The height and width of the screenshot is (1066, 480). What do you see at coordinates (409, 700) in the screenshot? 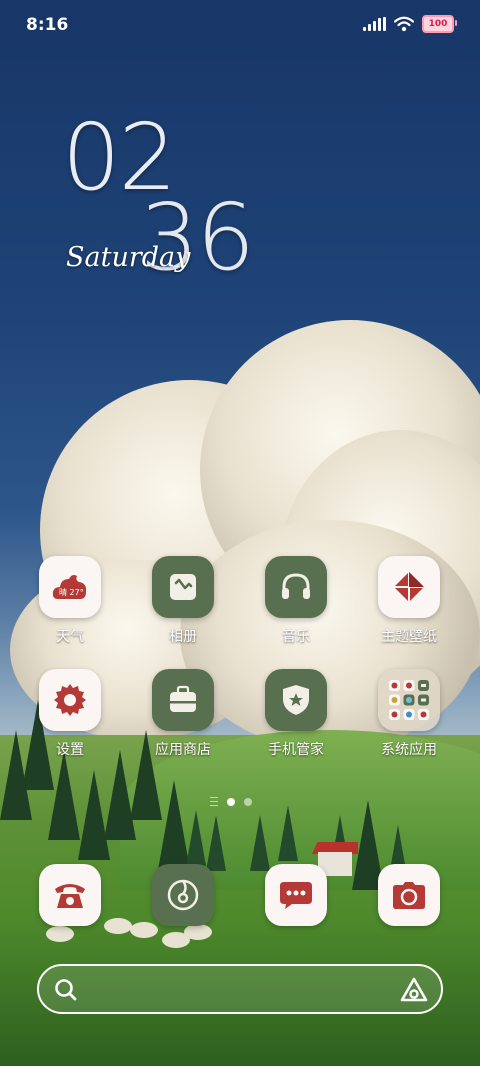
I see `system-apps-folder-icon` at bounding box center [409, 700].